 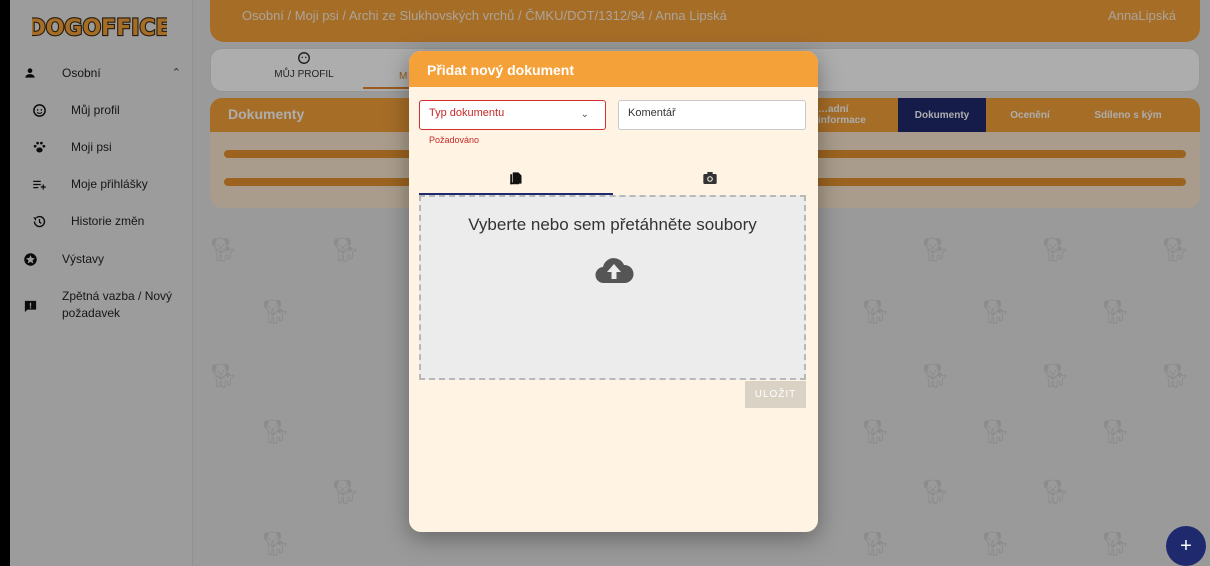 What do you see at coordinates (512, 115) in the screenshot?
I see `document-type-select: Typ dokumentu ⌄` at bounding box center [512, 115].